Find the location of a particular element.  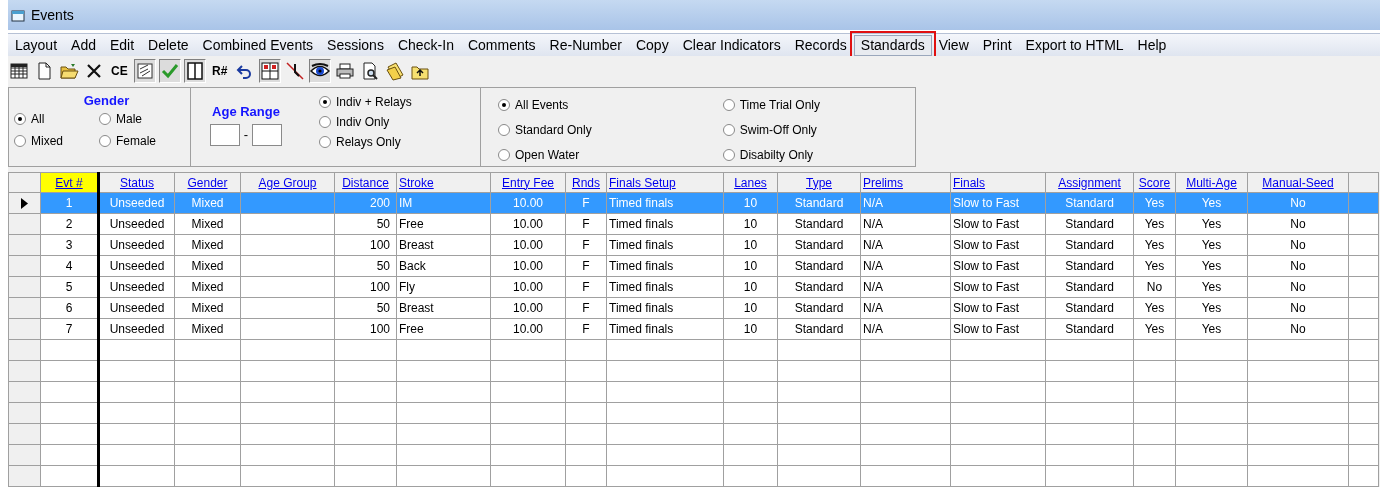

folders-icon is located at coordinates (394, 71).